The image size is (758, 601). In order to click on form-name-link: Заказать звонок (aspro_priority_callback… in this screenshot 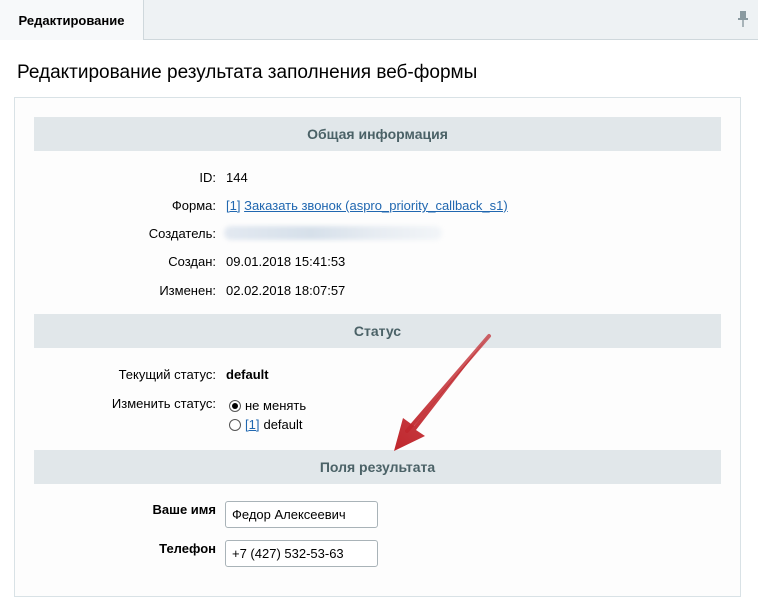, I will do `click(376, 205)`.